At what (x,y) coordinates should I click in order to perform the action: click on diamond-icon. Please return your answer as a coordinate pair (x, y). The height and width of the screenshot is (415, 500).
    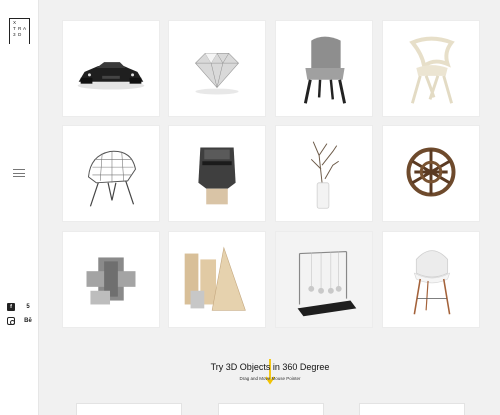
    Looking at the image, I should click on (217, 73).